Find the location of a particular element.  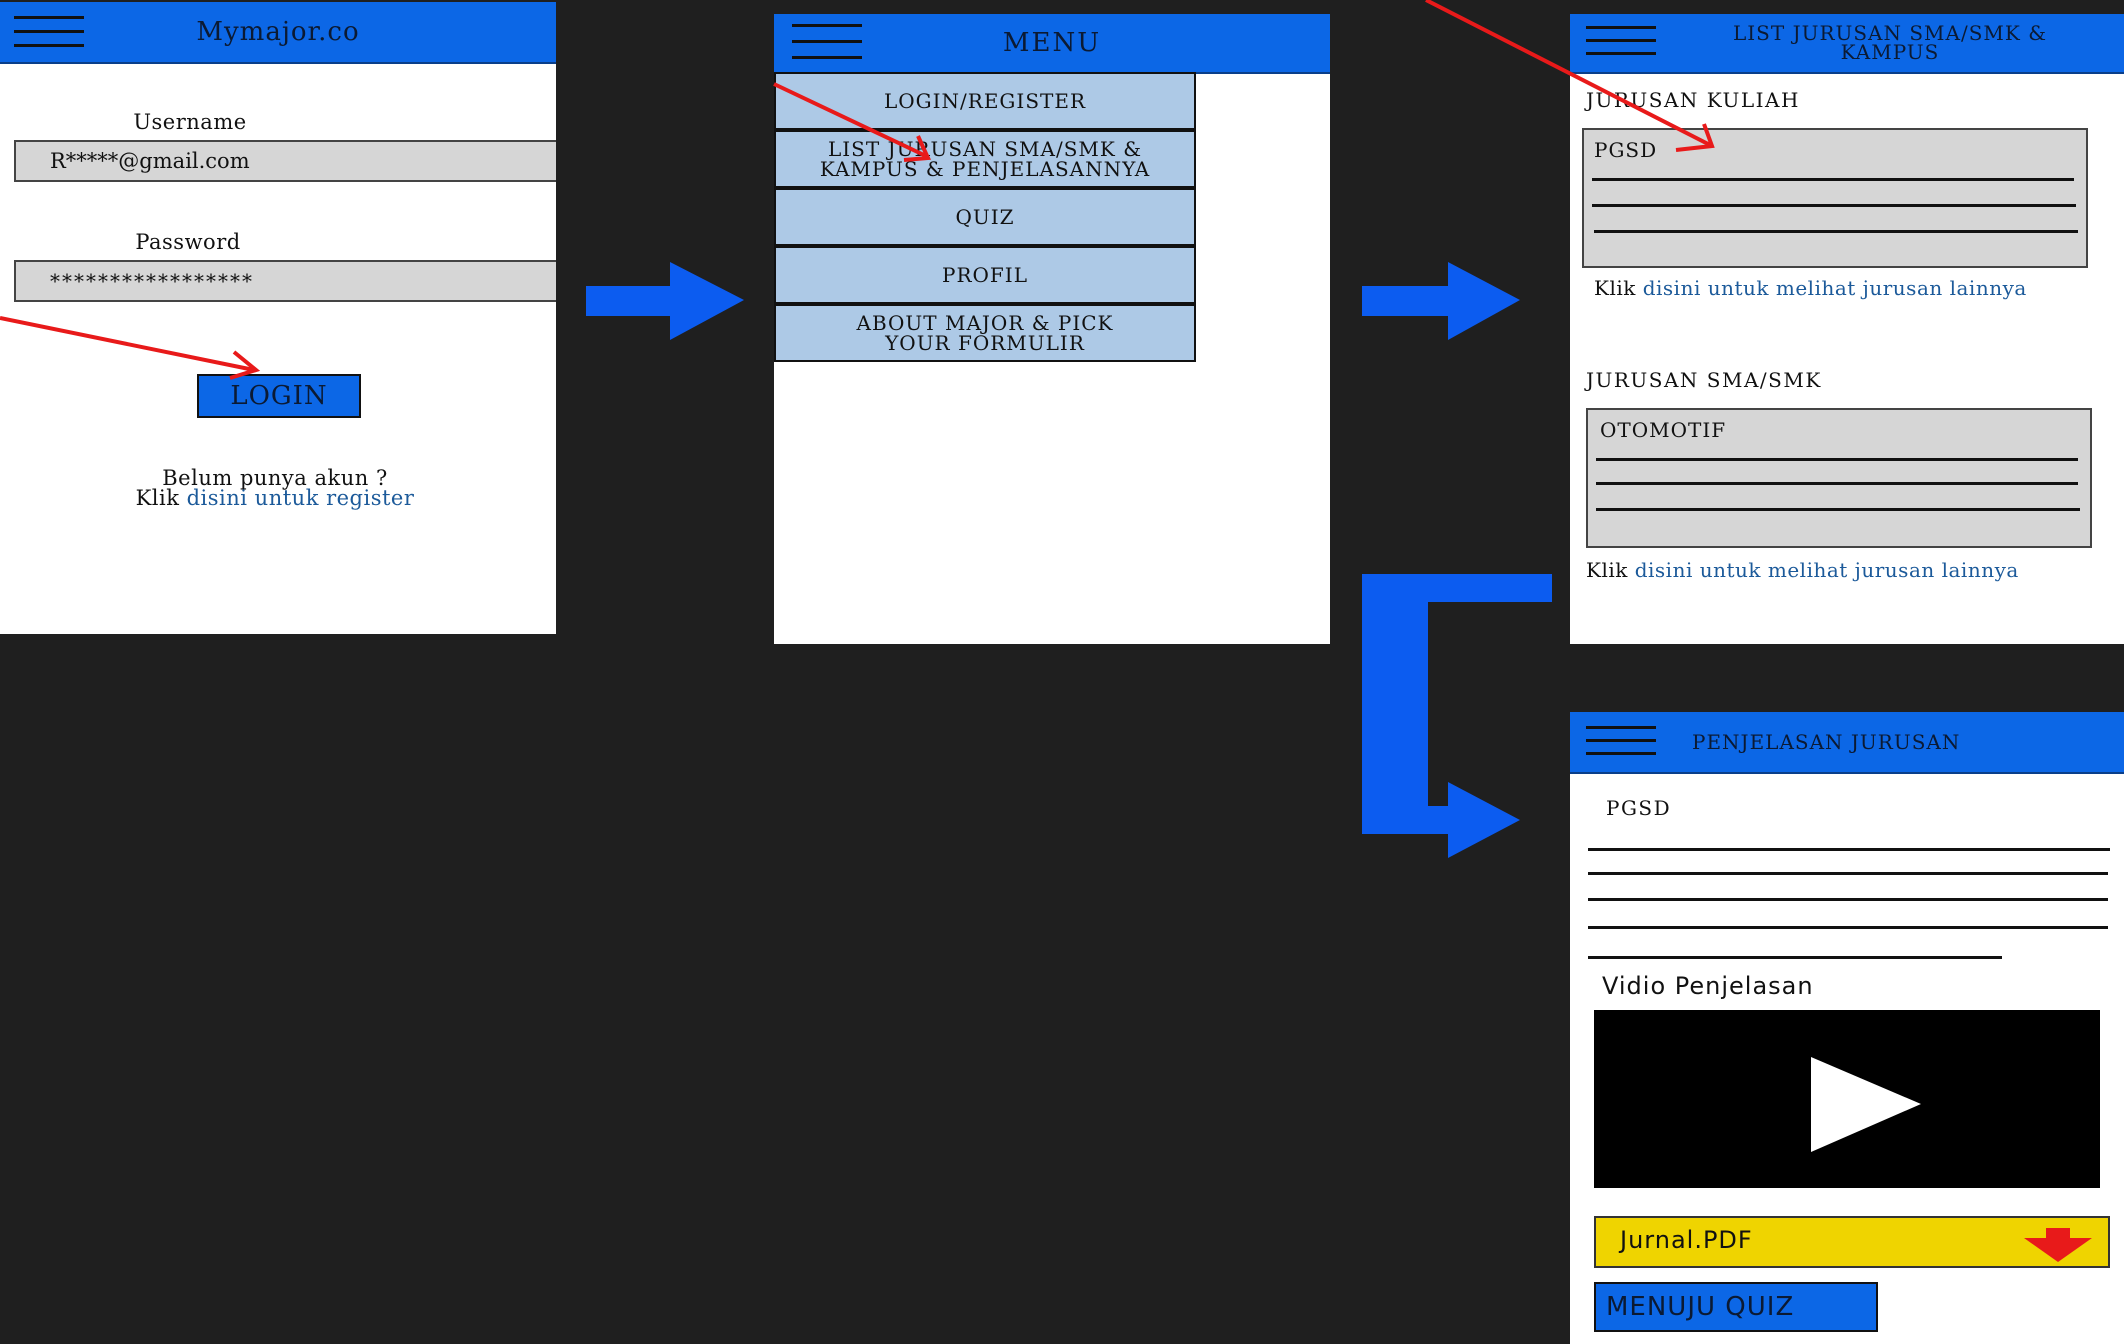

list-header: LIST JURUSAN SMA/SMK & KAMPUS is located at coordinates (1847, 44).